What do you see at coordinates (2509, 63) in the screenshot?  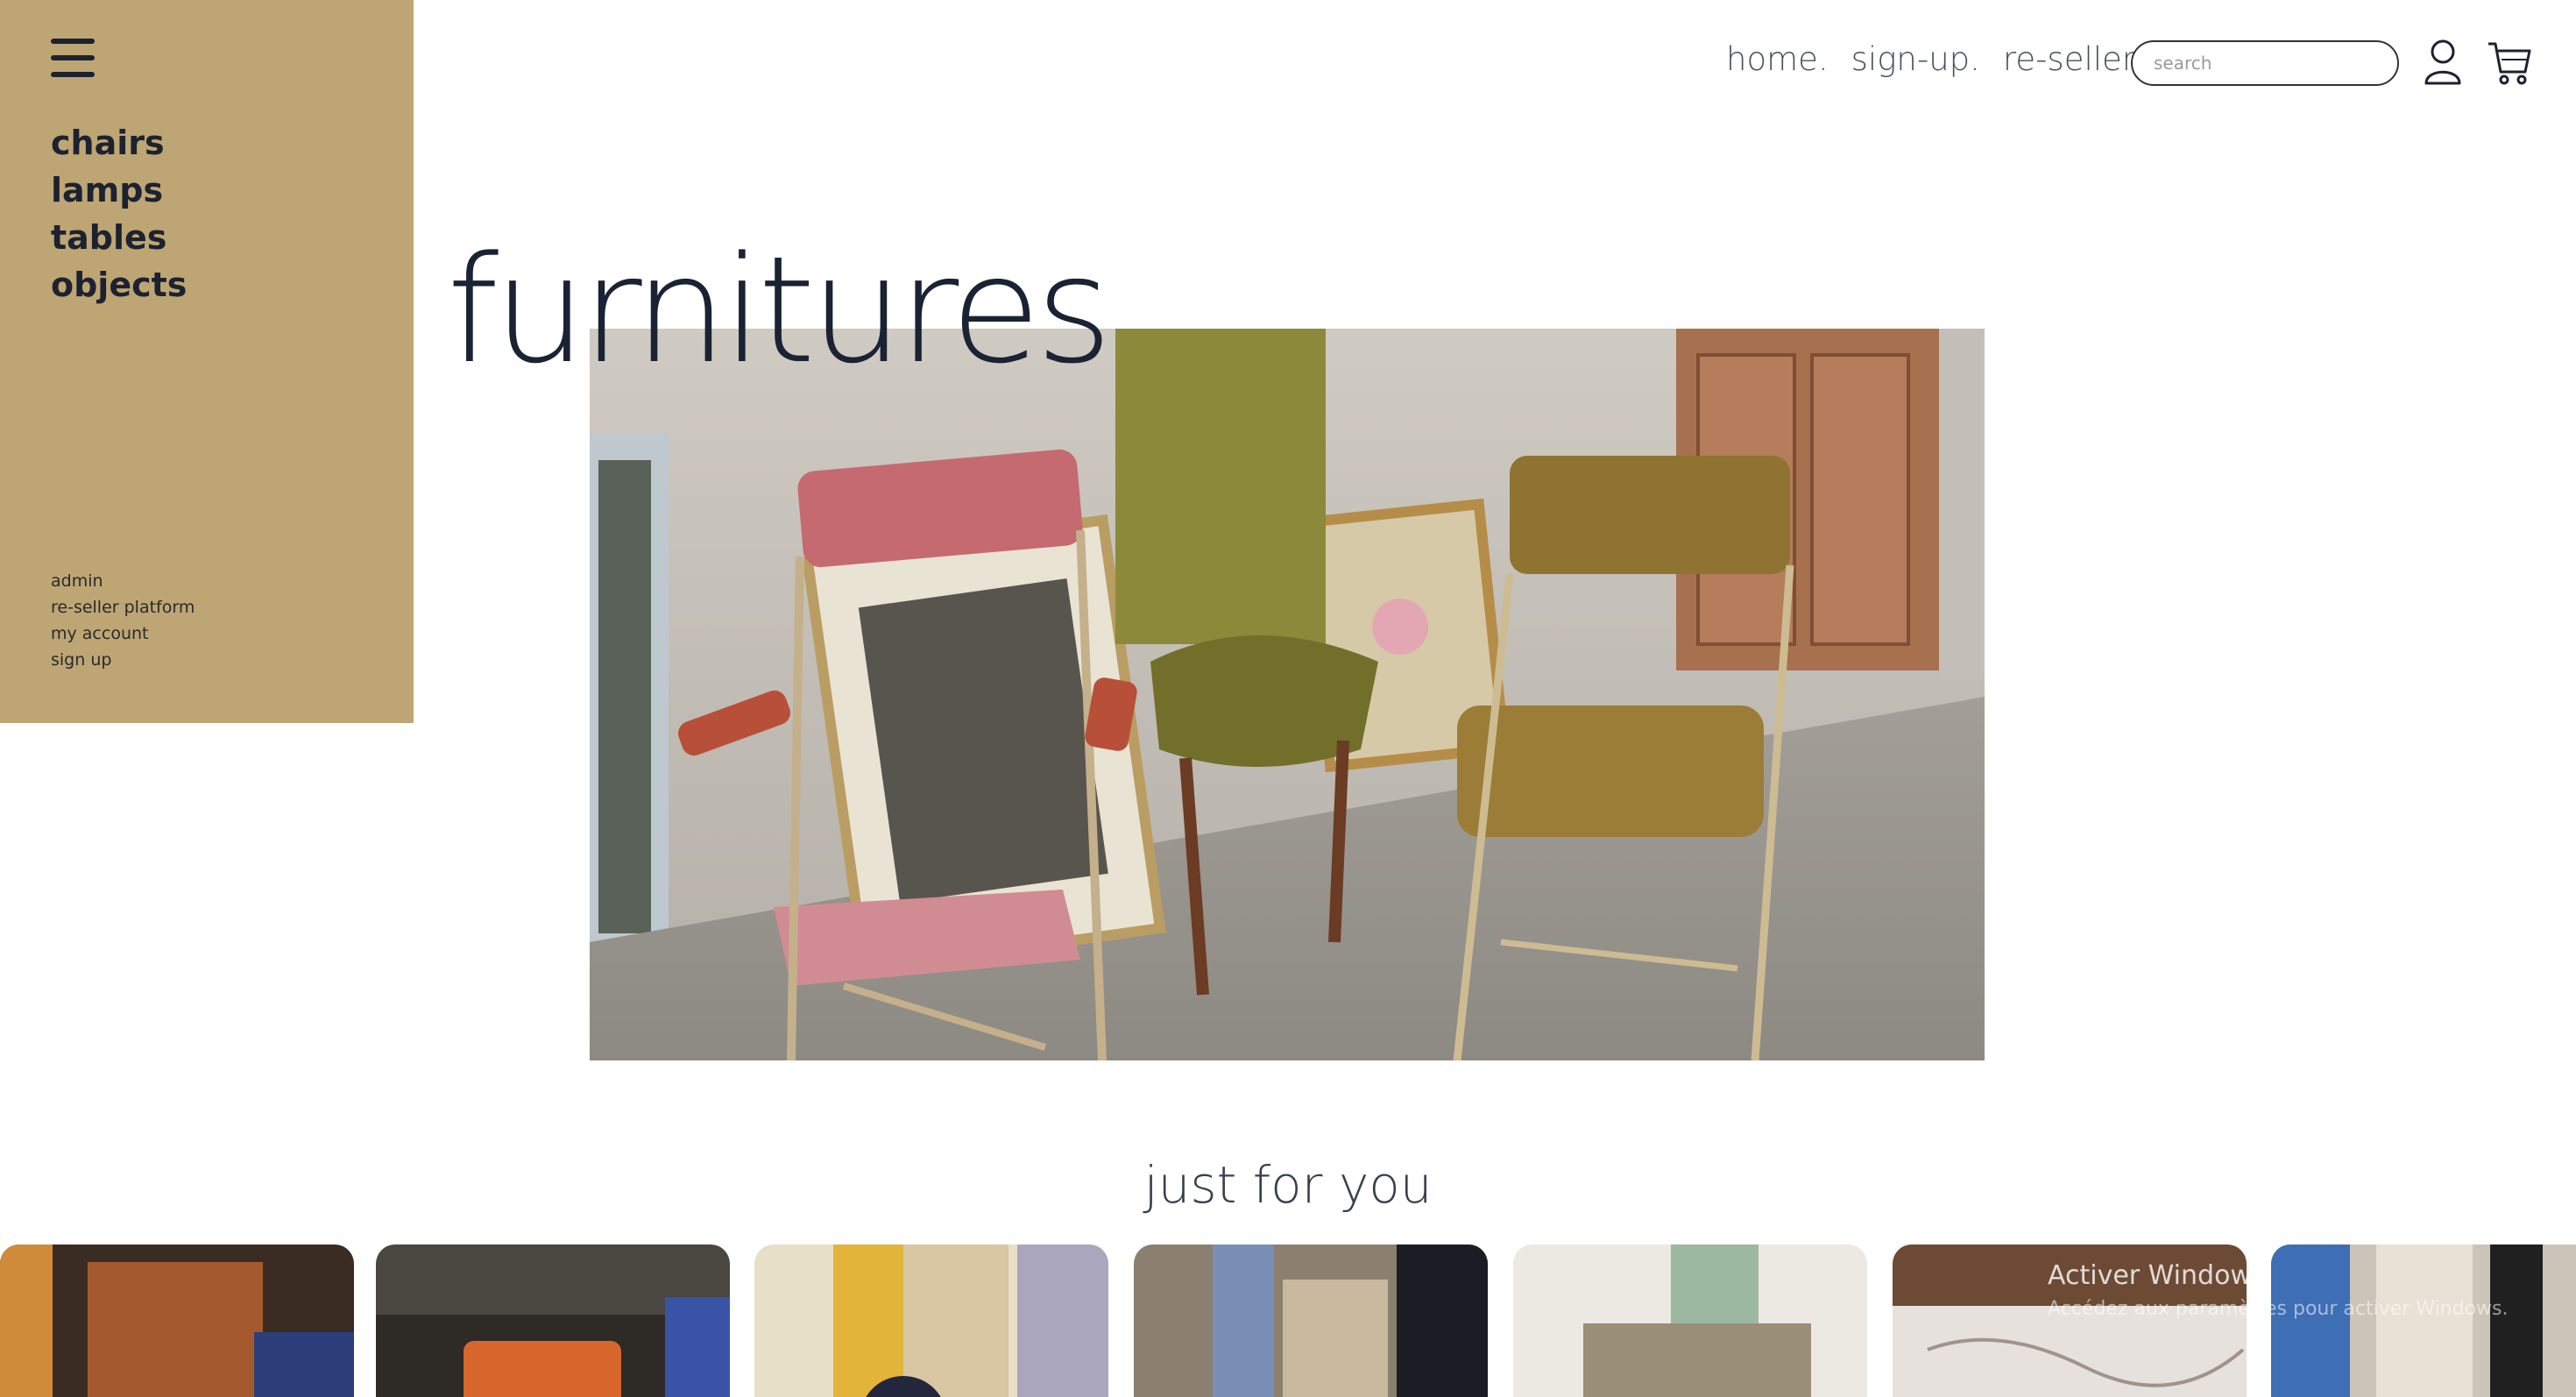 I see `cart-icon` at bounding box center [2509, 63].